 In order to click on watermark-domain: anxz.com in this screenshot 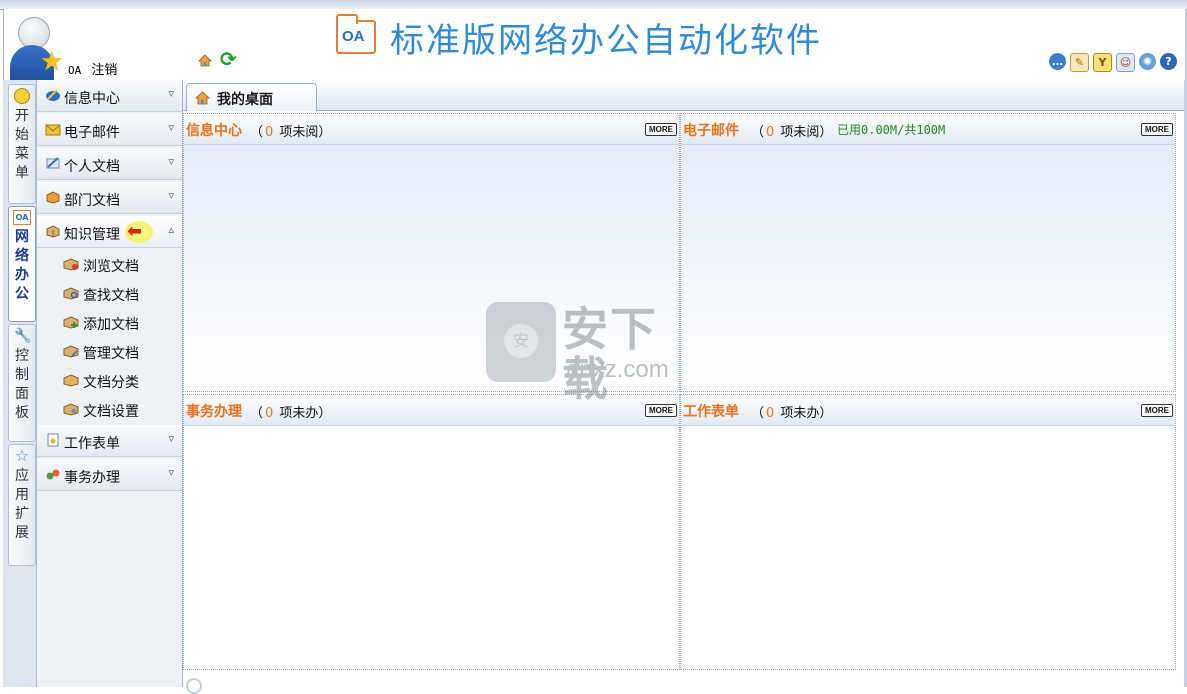, I will do `click(617, 369)`.